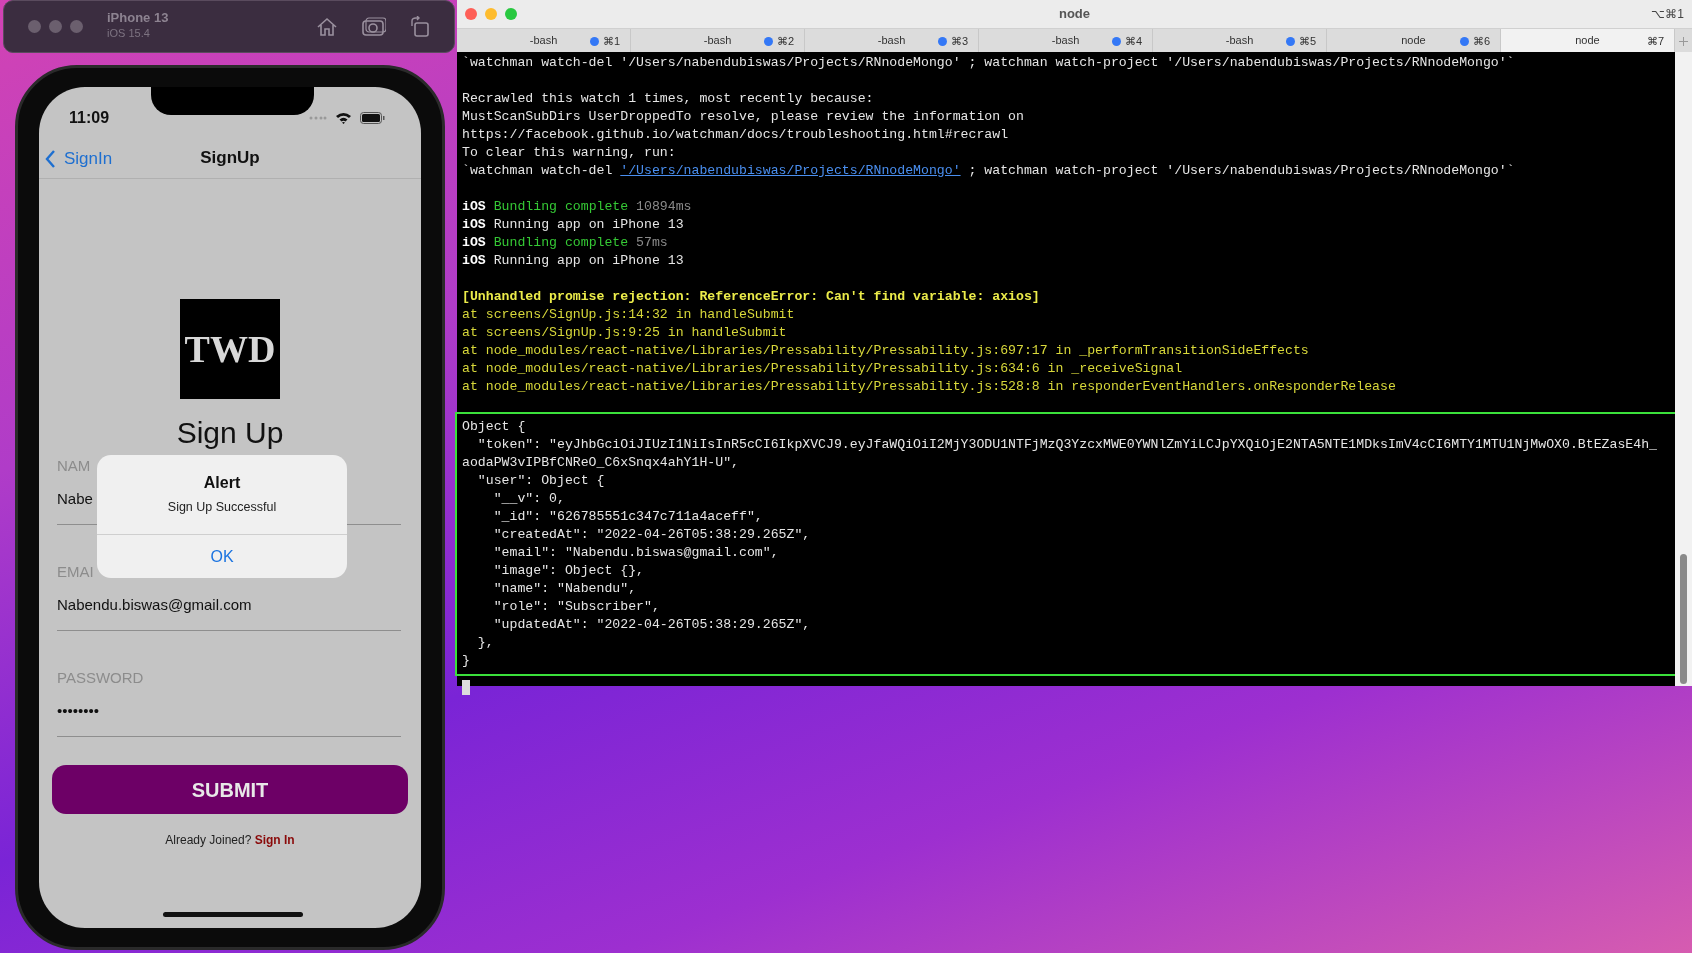 This screenshot has width=1692, height=953. What do you see at coordinates (576, 607) in the screenshot?
I see `terminal-line: "role": "Subscriber",` at bounding box center [576, 607].